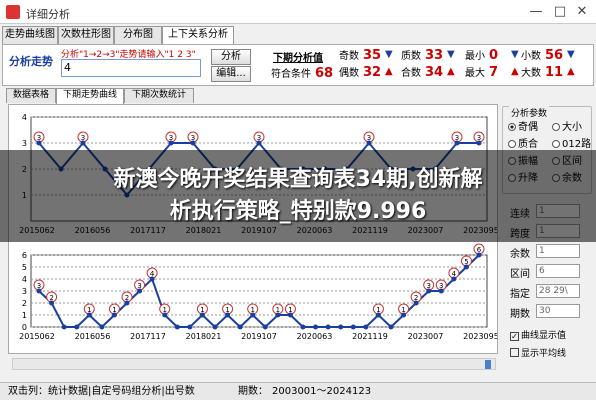 This screenshot has width=596, height=400. I want to click on tab-relation-analysis: 上下关系分析, so click(198, 35).